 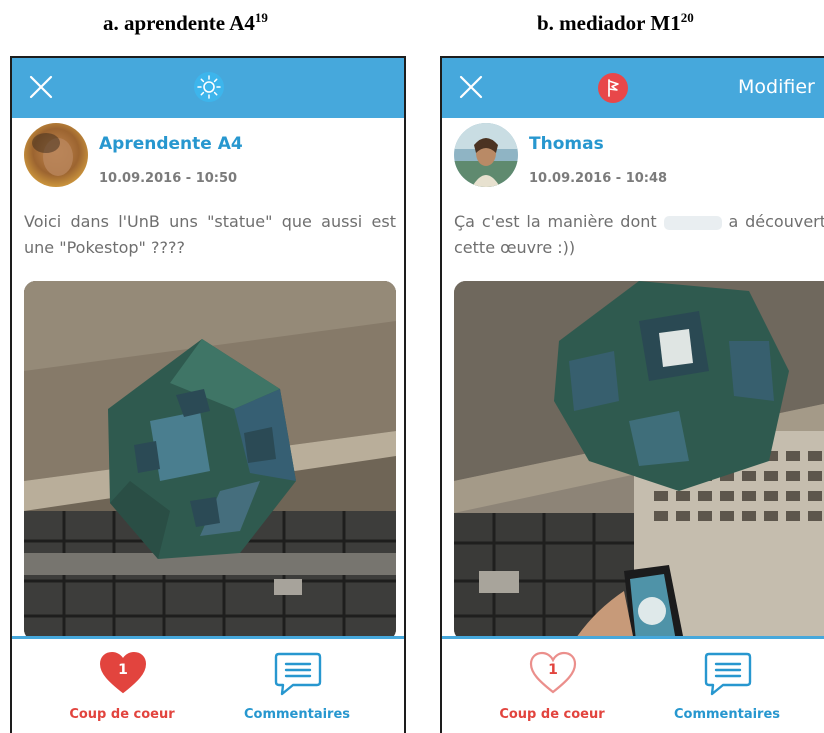 I want to click on author-name: Thomas, so click(x=566, y=144).